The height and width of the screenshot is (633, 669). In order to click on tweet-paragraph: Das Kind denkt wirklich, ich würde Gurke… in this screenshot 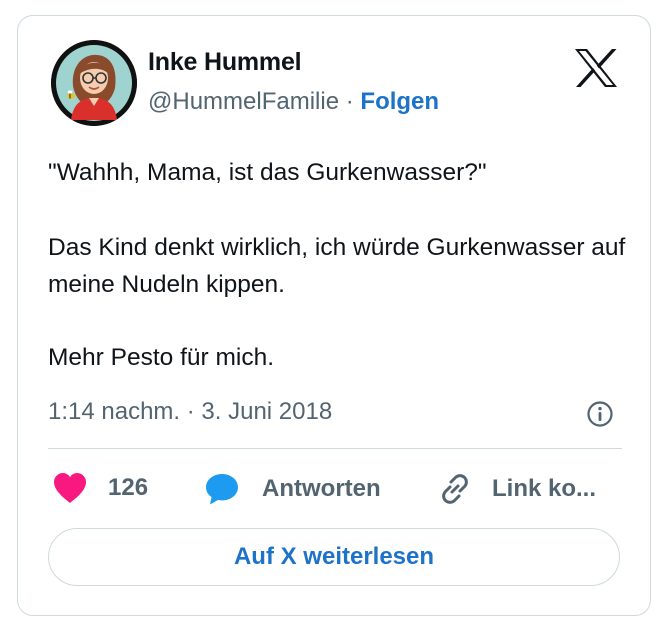, I will do `click(337, 266)`.